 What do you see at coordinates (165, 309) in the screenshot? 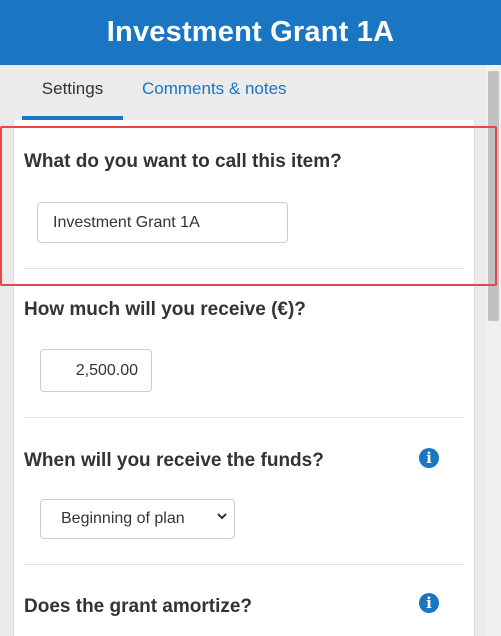
I see `amount-question: How much will you receive (€)?` at bounding box center [165, 309].